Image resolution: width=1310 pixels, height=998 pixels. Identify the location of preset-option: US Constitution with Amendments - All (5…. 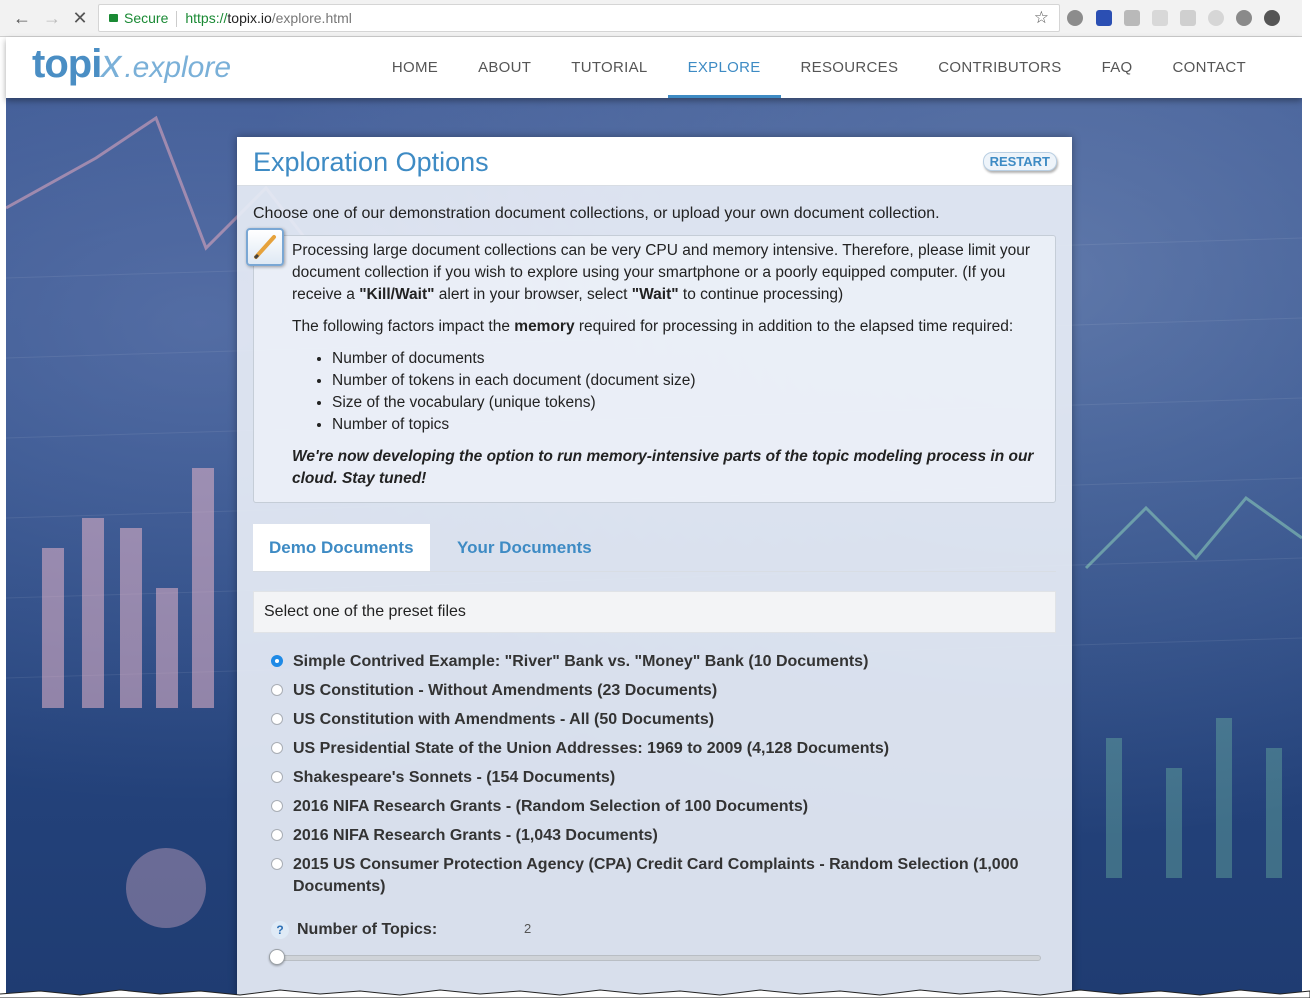
(656, 720).